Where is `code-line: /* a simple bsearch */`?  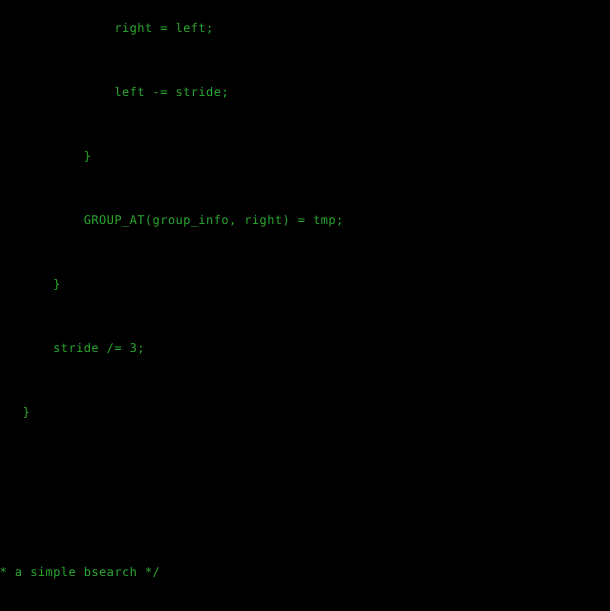 code-line: /* a simple bsearch */ is located at coordinates (80, 572).